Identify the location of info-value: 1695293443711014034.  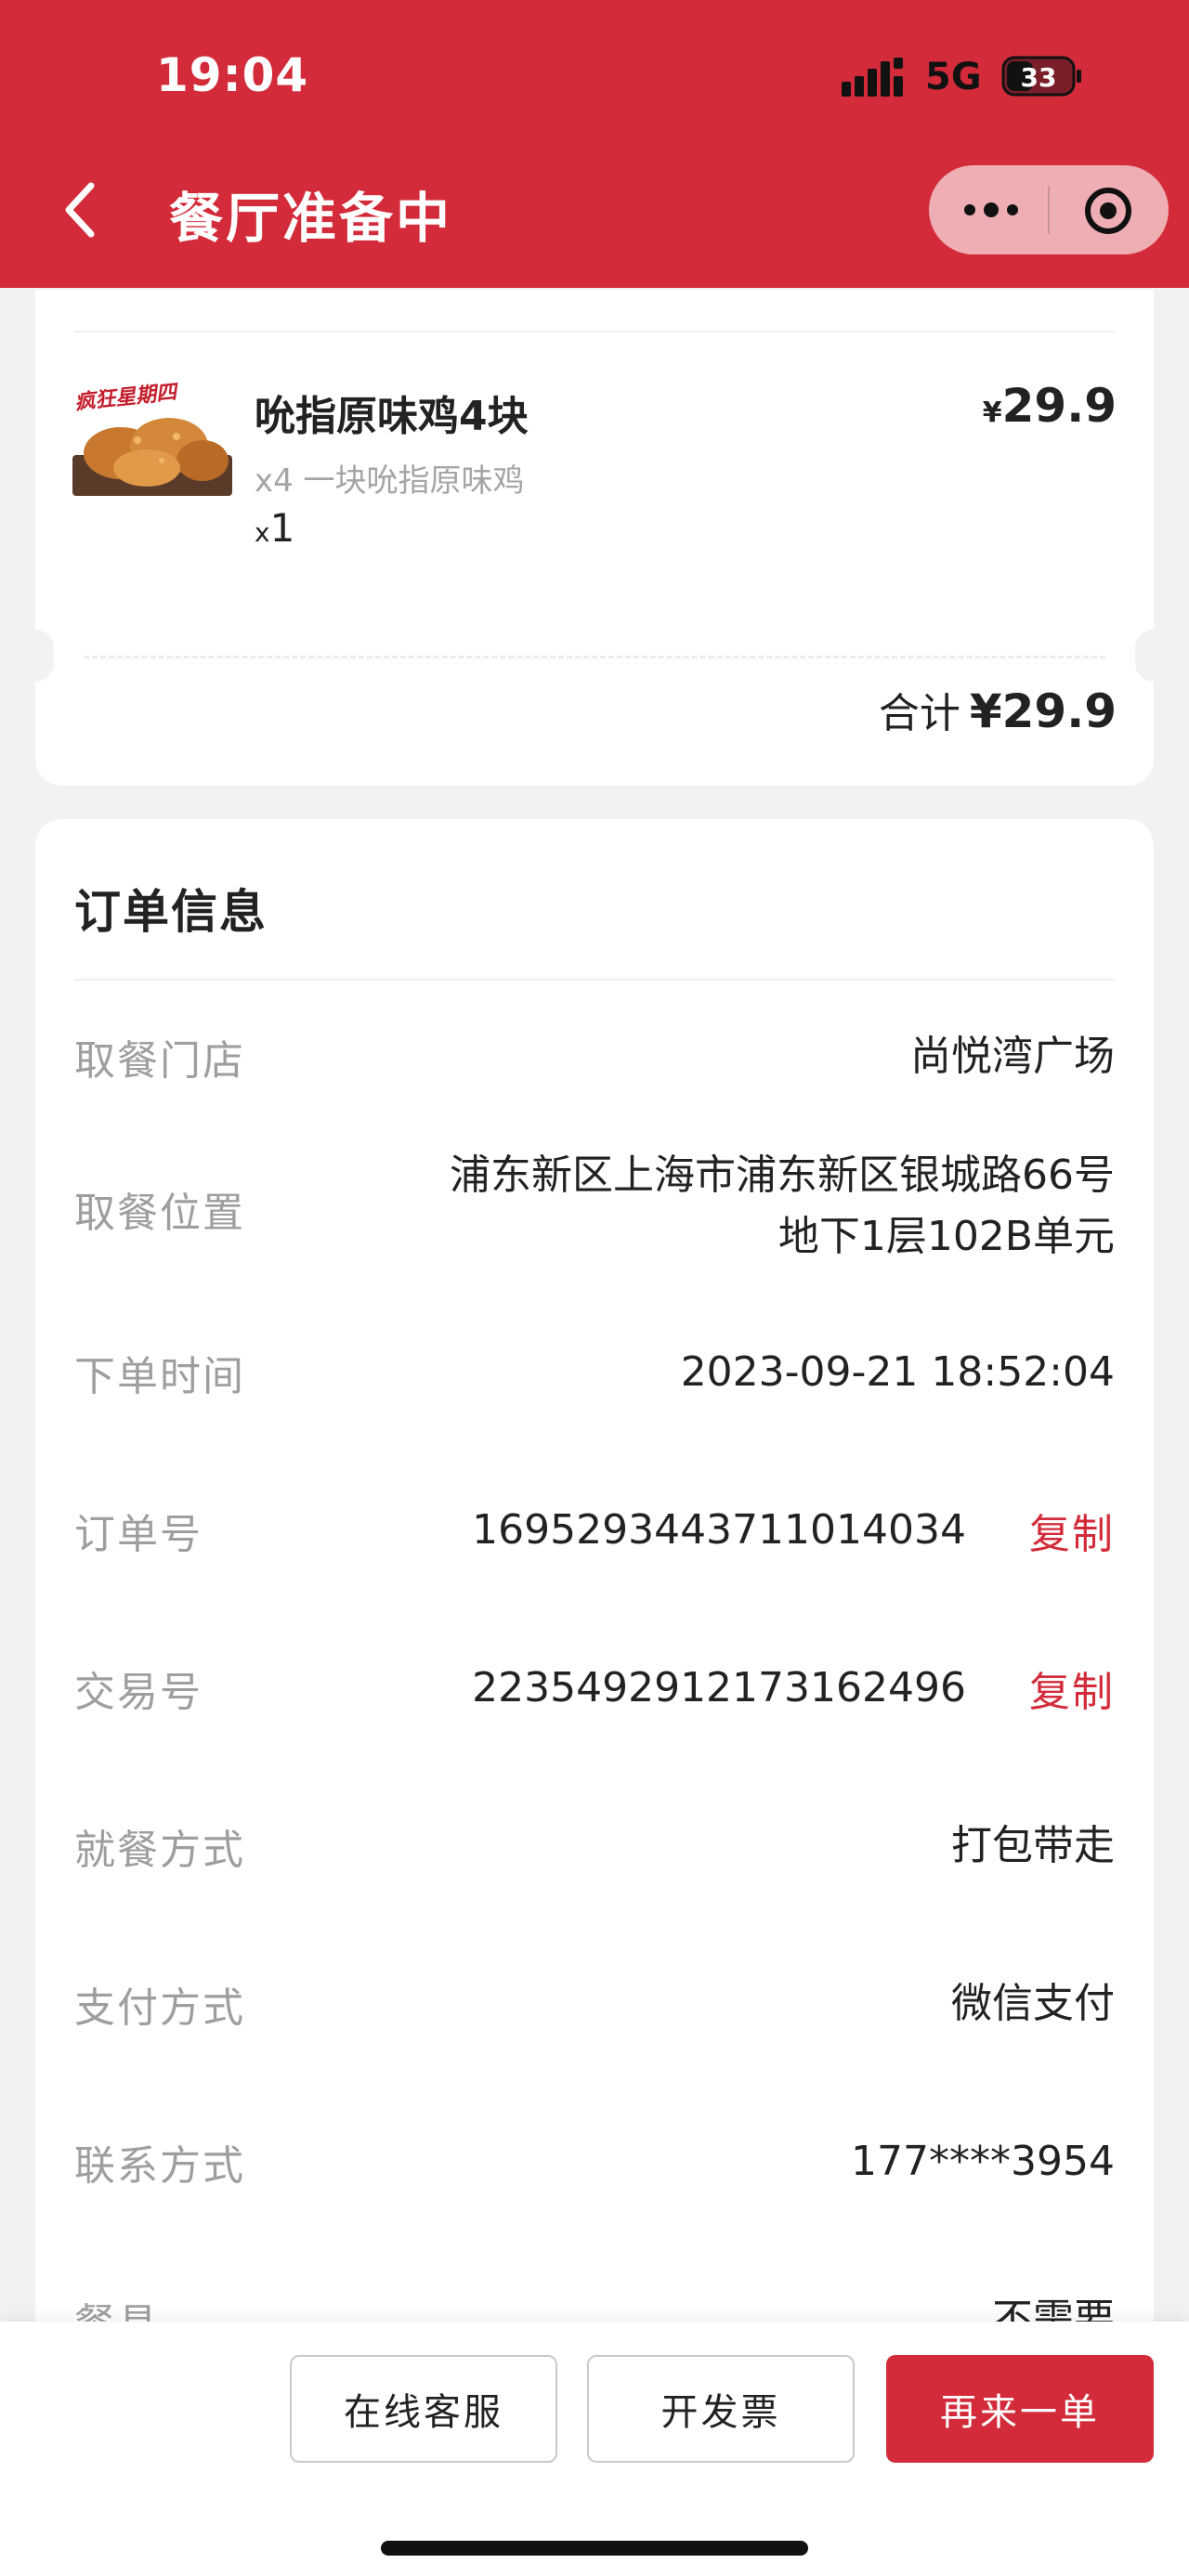
(719, 1530).